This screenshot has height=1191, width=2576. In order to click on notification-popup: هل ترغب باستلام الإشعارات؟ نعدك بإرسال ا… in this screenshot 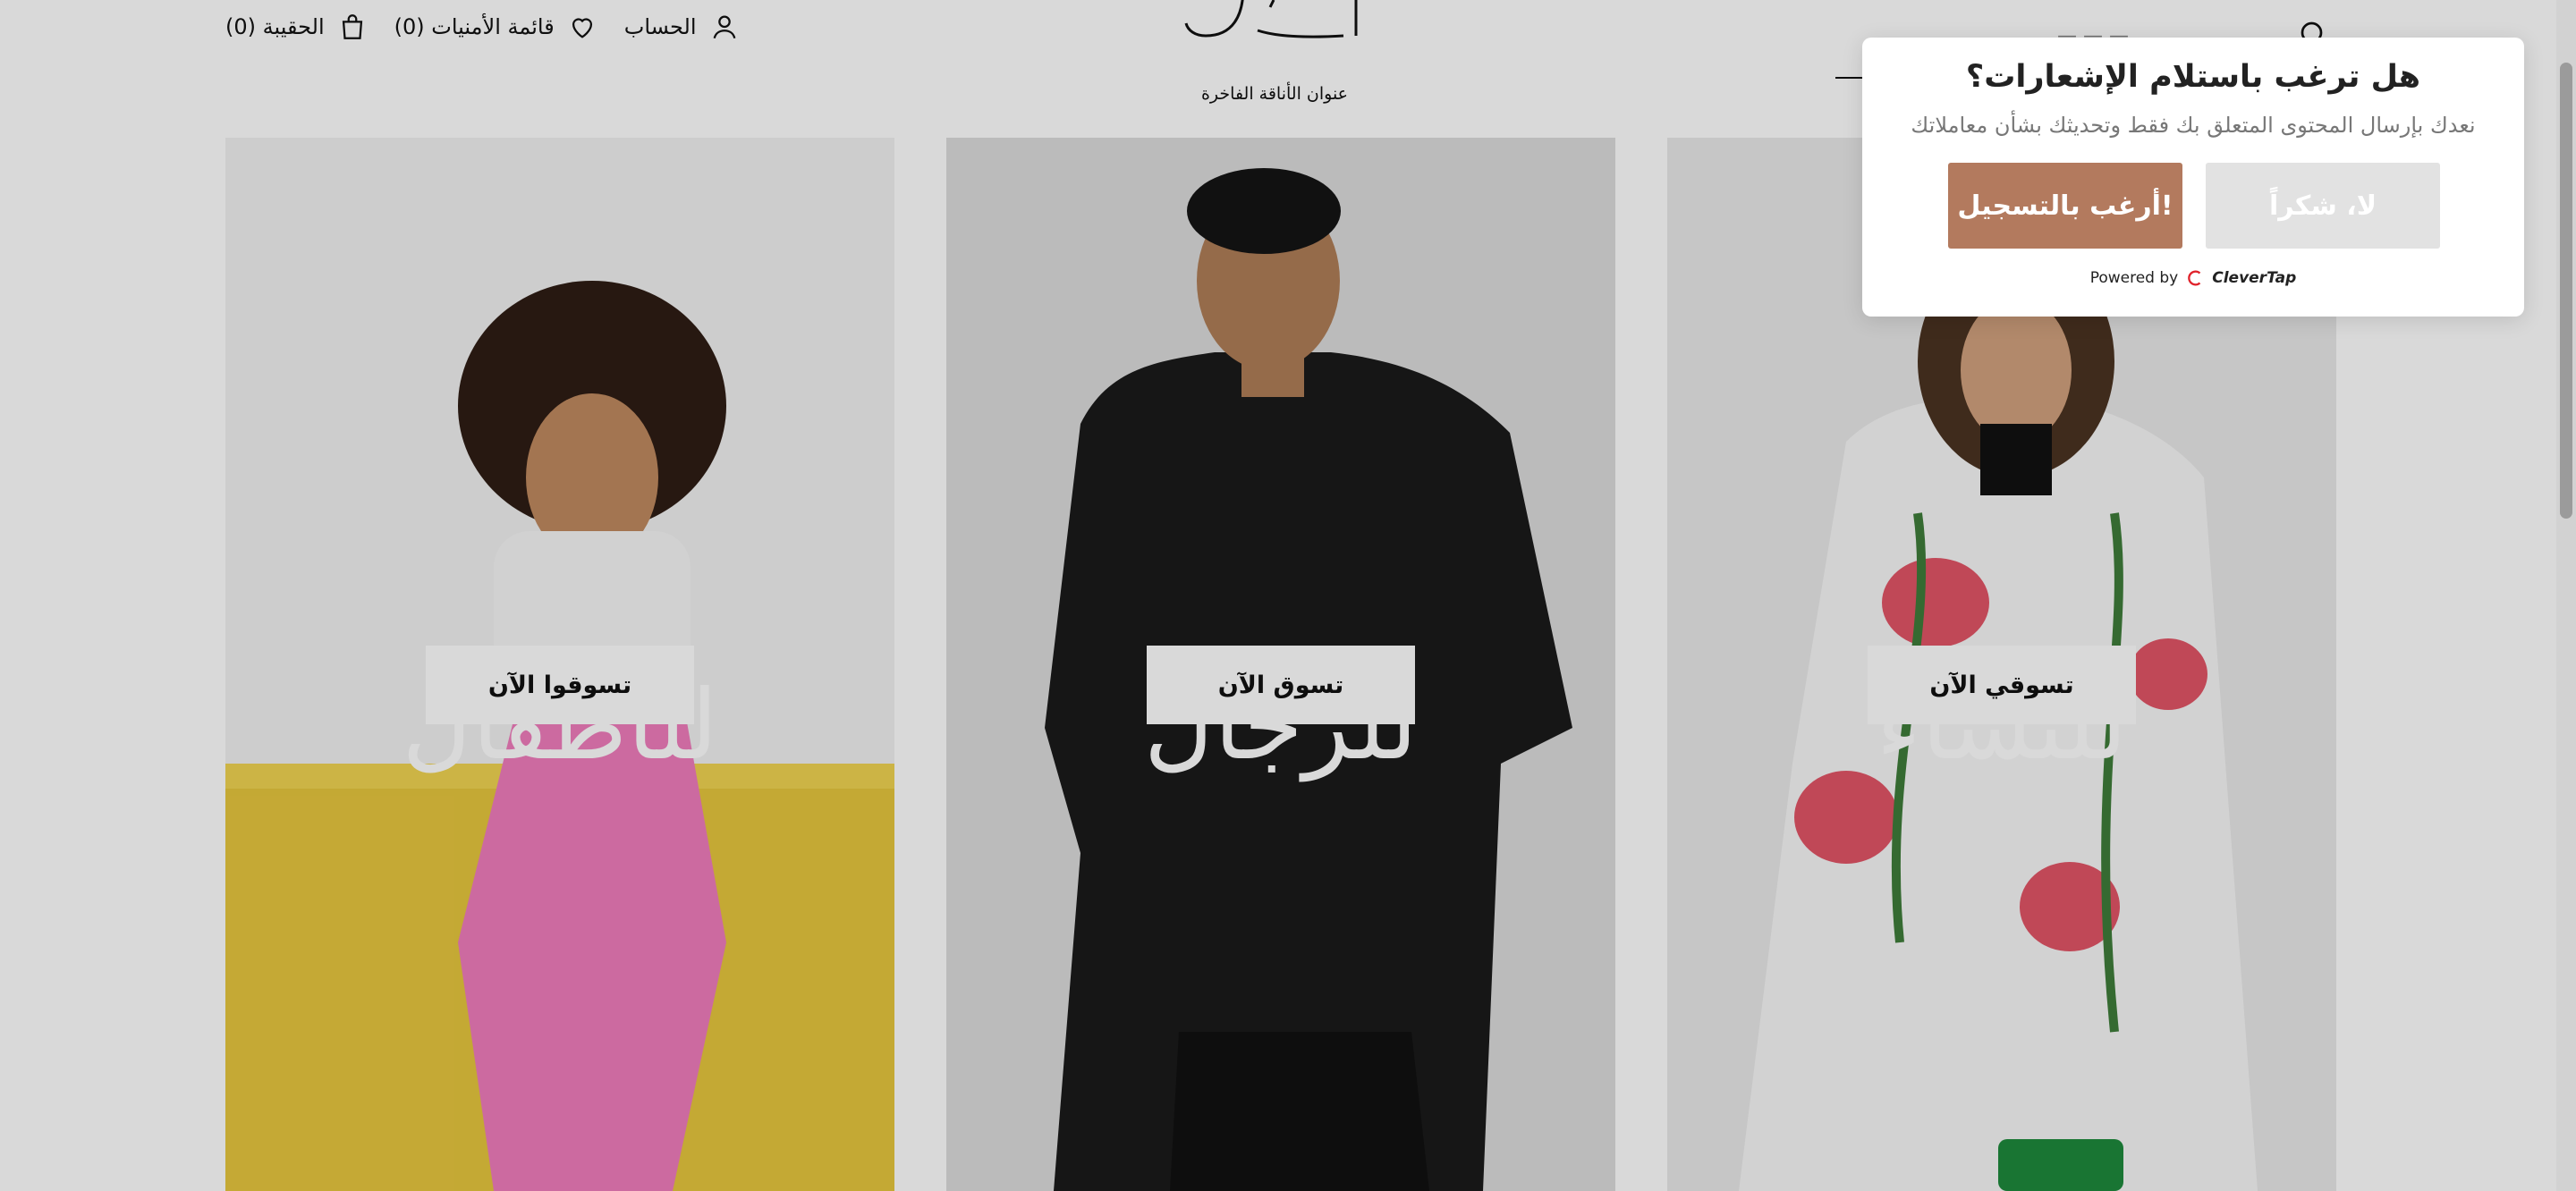, I will do `click(2193, 177)`.